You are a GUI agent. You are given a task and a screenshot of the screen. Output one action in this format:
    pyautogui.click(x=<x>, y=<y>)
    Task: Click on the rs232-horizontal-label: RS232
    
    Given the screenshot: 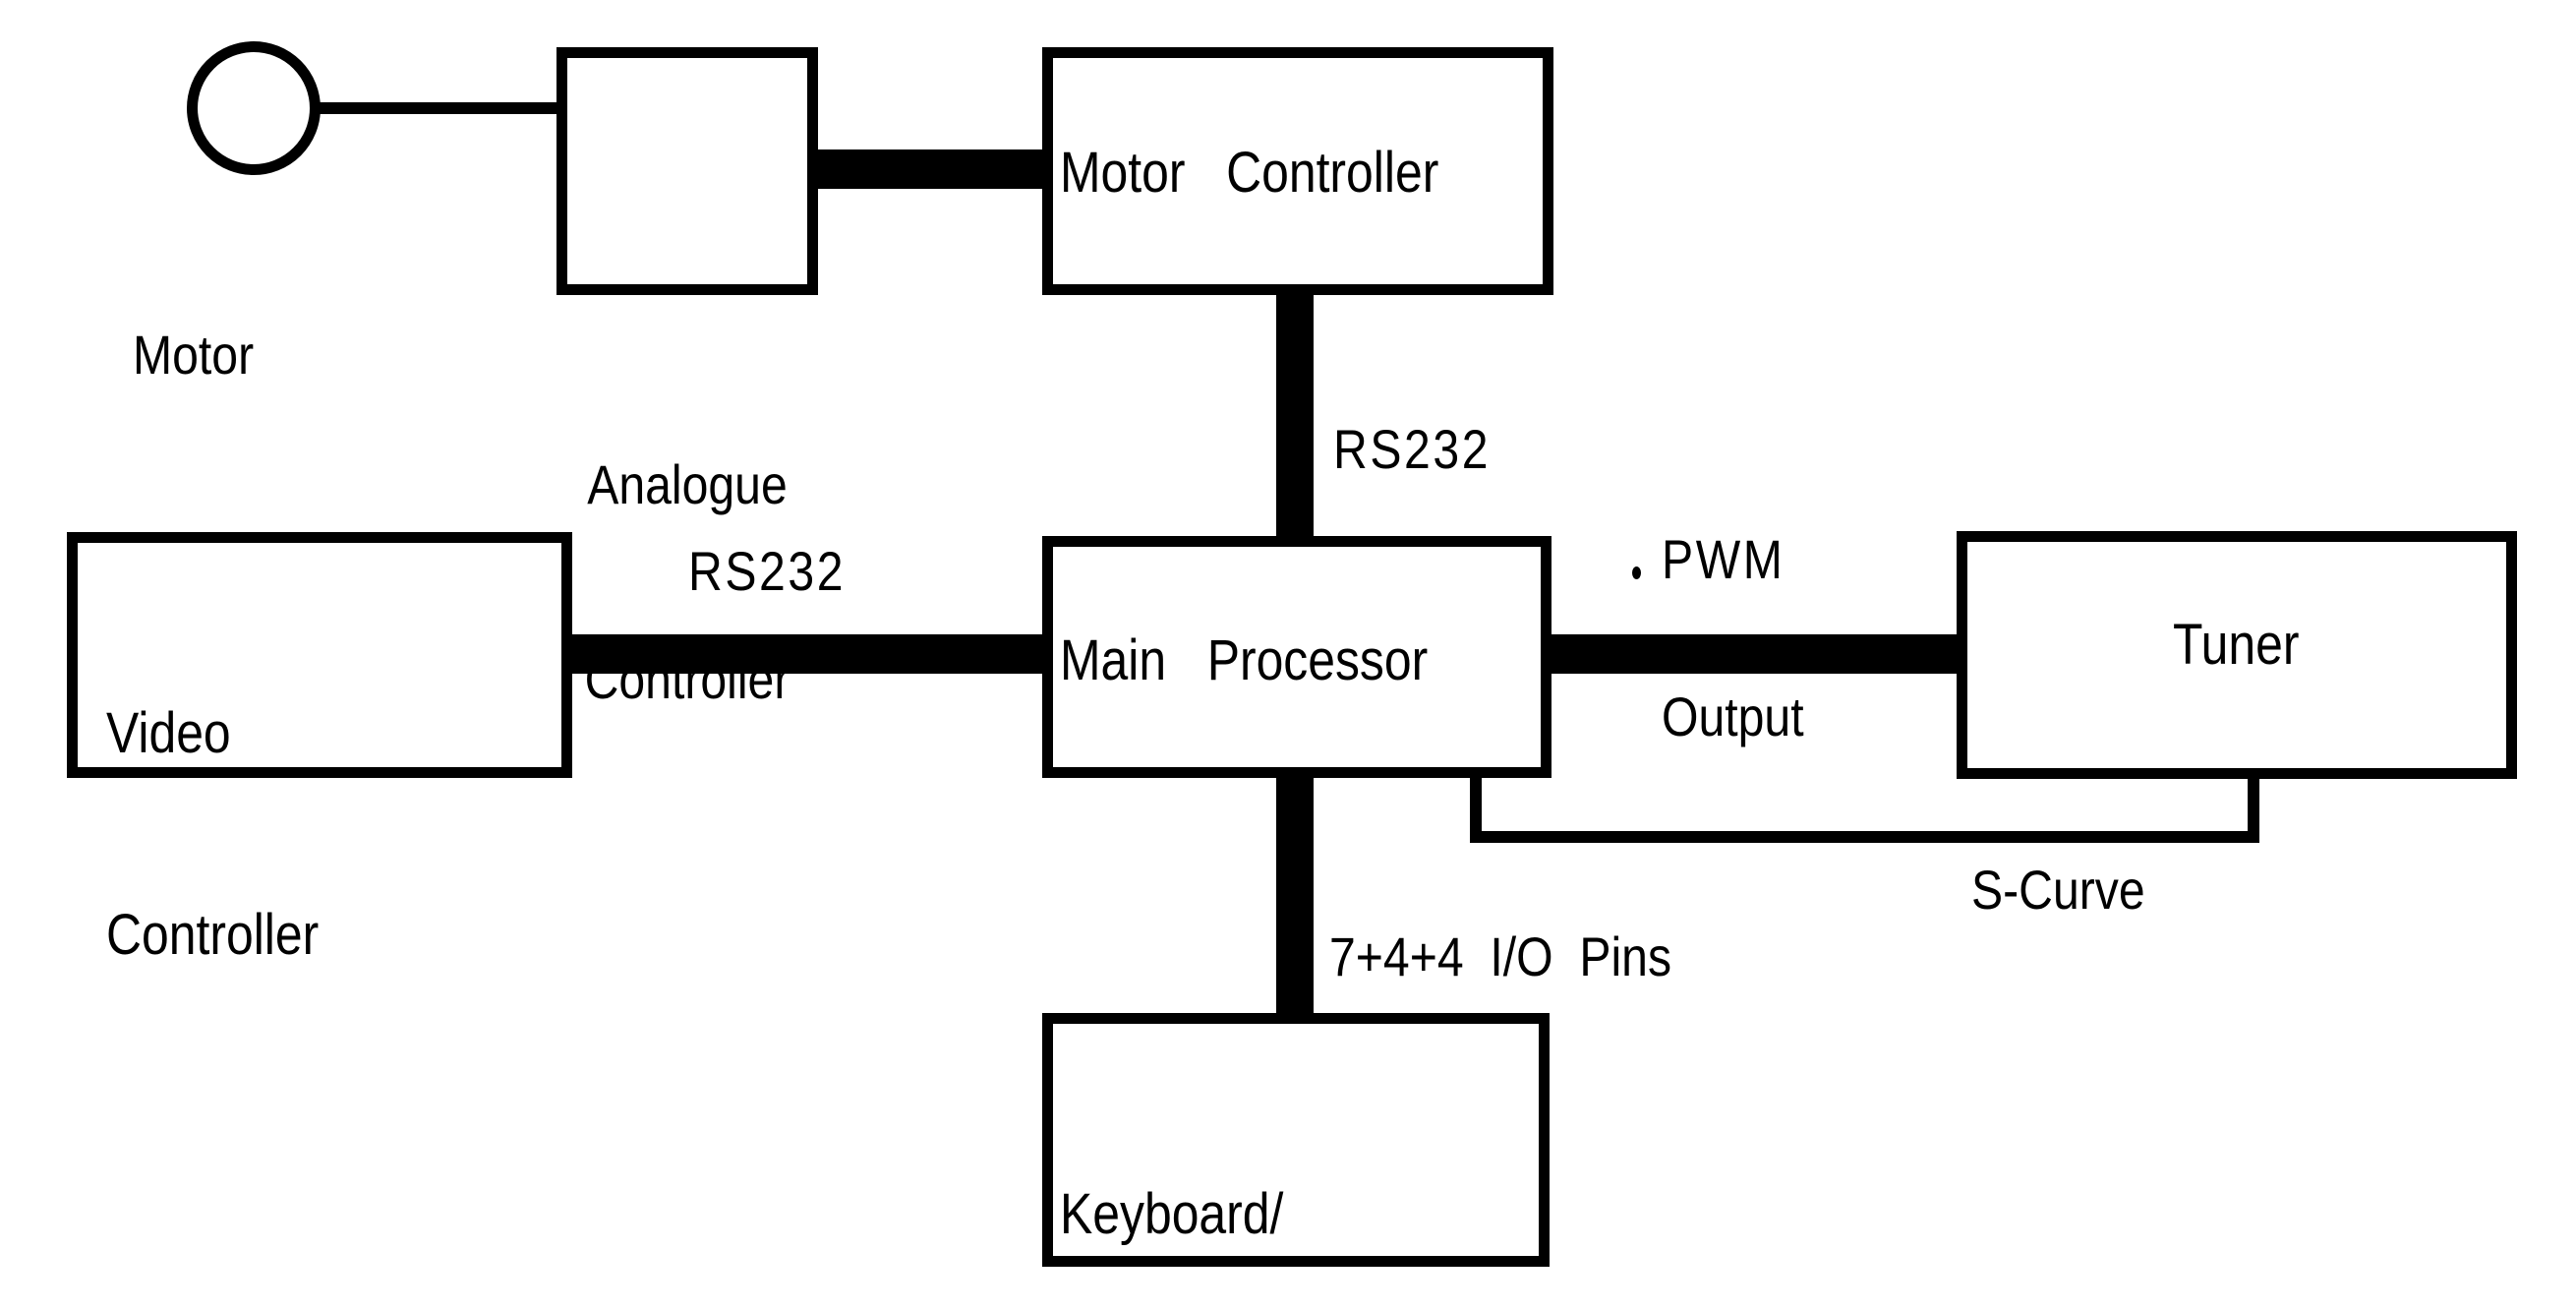 What is the action you would take?
    pyautogui.click(x=767, y=571)
    